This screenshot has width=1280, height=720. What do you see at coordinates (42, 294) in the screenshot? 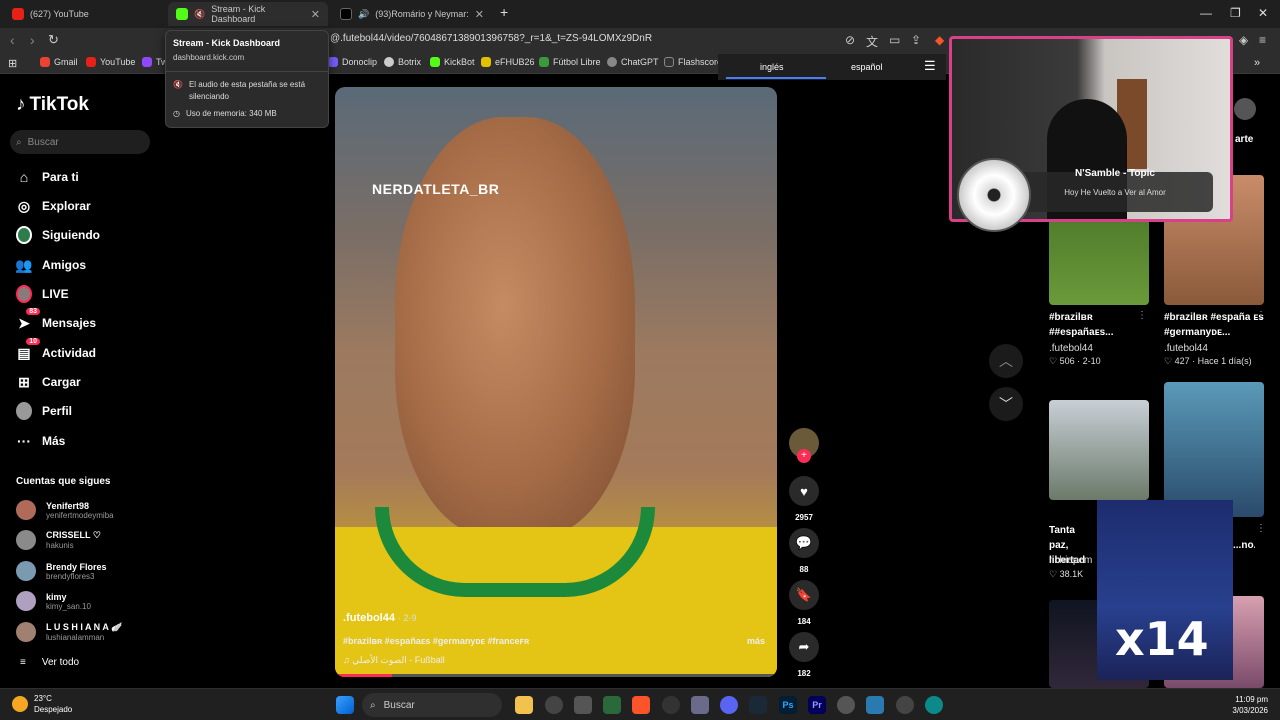
I see `nav-live: LIVE` at bounding box center [42, 294].